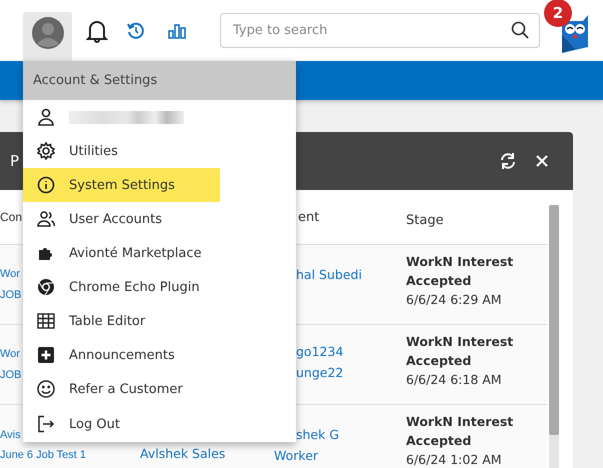  Describe the element at coordinates (575, 32) in the screenshot. I see `owl-logo-icon` at that location.